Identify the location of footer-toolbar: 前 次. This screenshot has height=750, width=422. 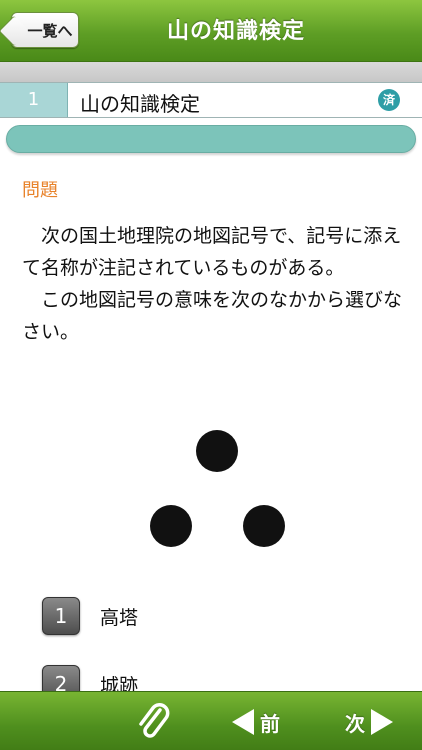
(211, 720).